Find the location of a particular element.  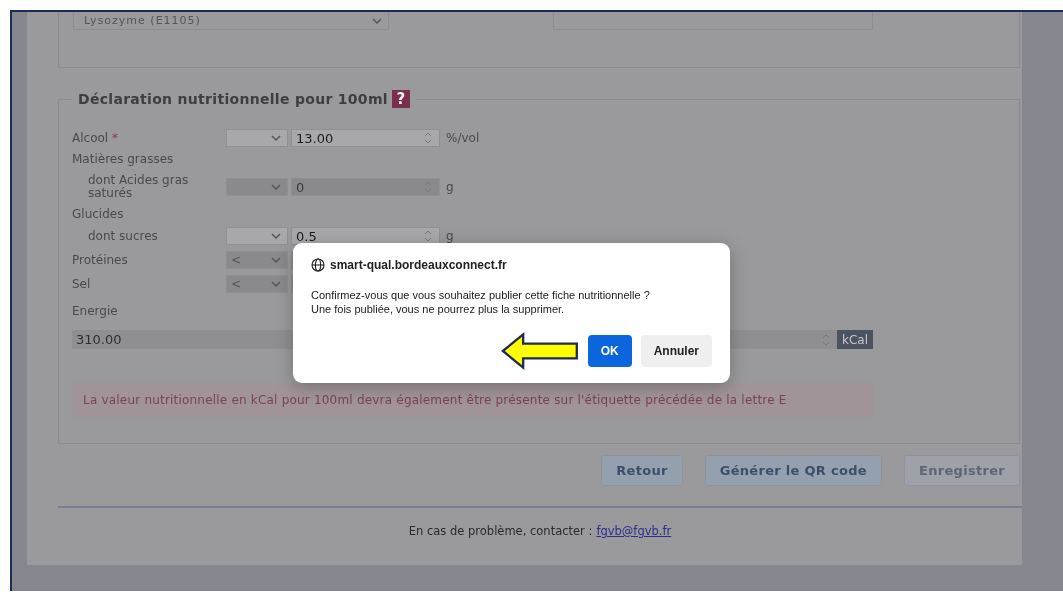

row-label: dont Acides gras saturés is located at coordinates (138, 187).